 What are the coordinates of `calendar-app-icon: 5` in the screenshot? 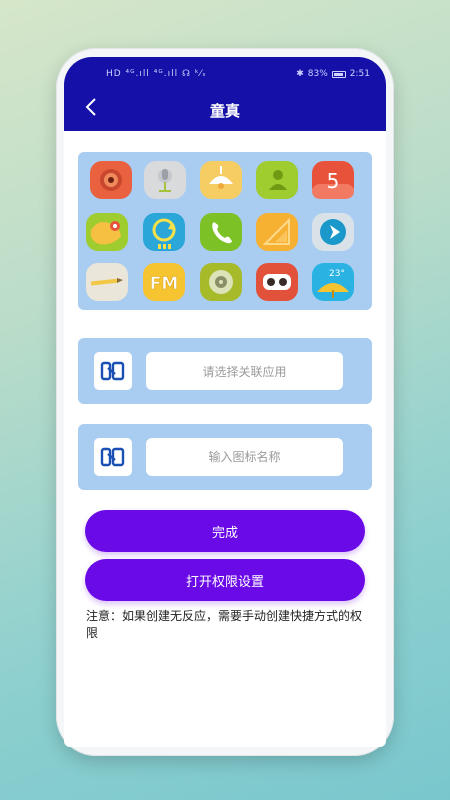 It's located at (333, 180).